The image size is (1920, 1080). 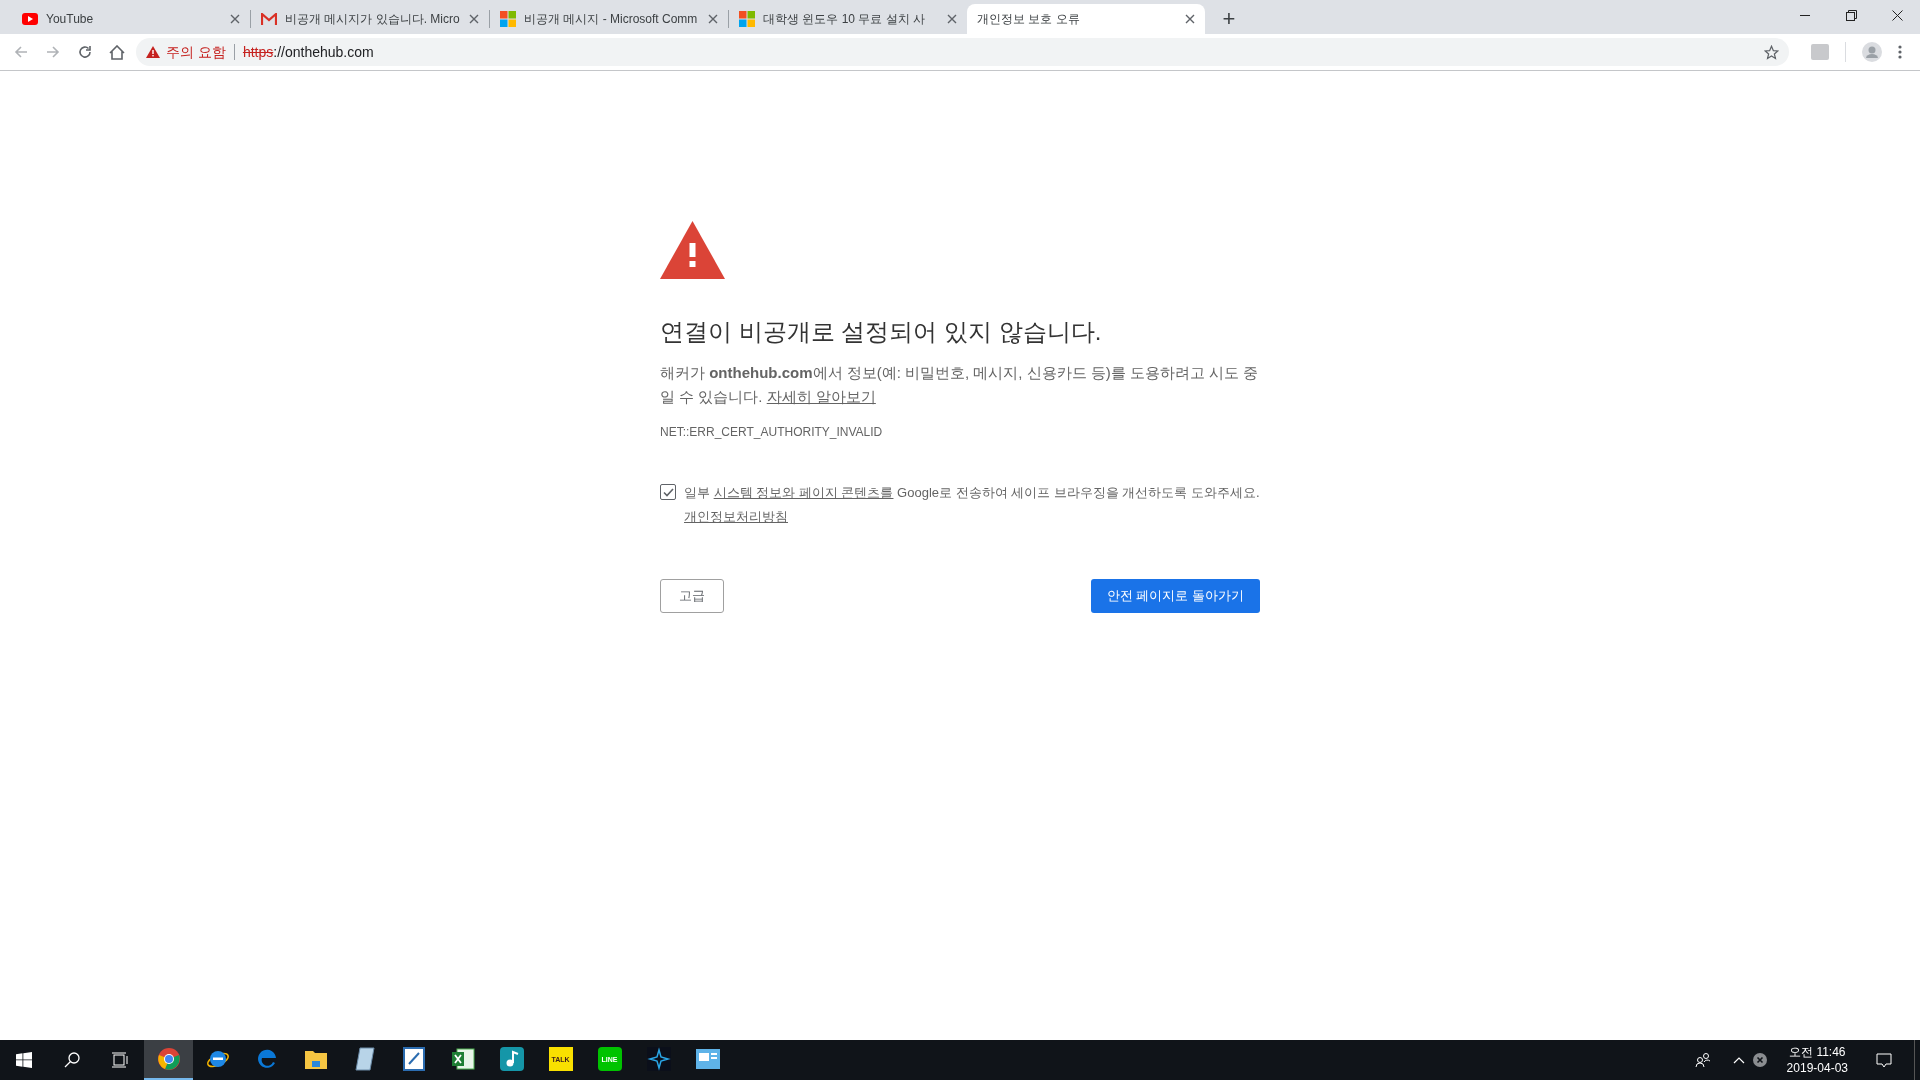 I want to click on star-logo-icon, so click(x=658, y=1059).